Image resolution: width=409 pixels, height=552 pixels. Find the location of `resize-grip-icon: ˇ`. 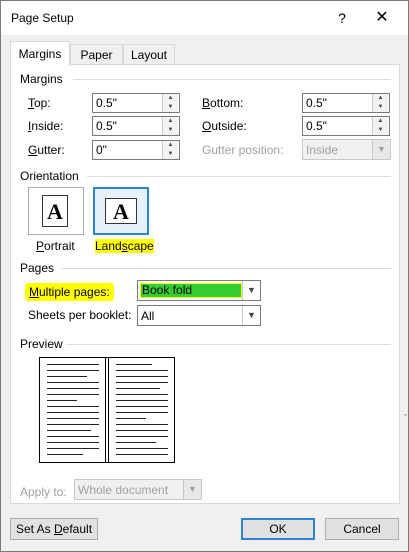

resize-grip-icon: ˇ is located at coordinates (405, 418).